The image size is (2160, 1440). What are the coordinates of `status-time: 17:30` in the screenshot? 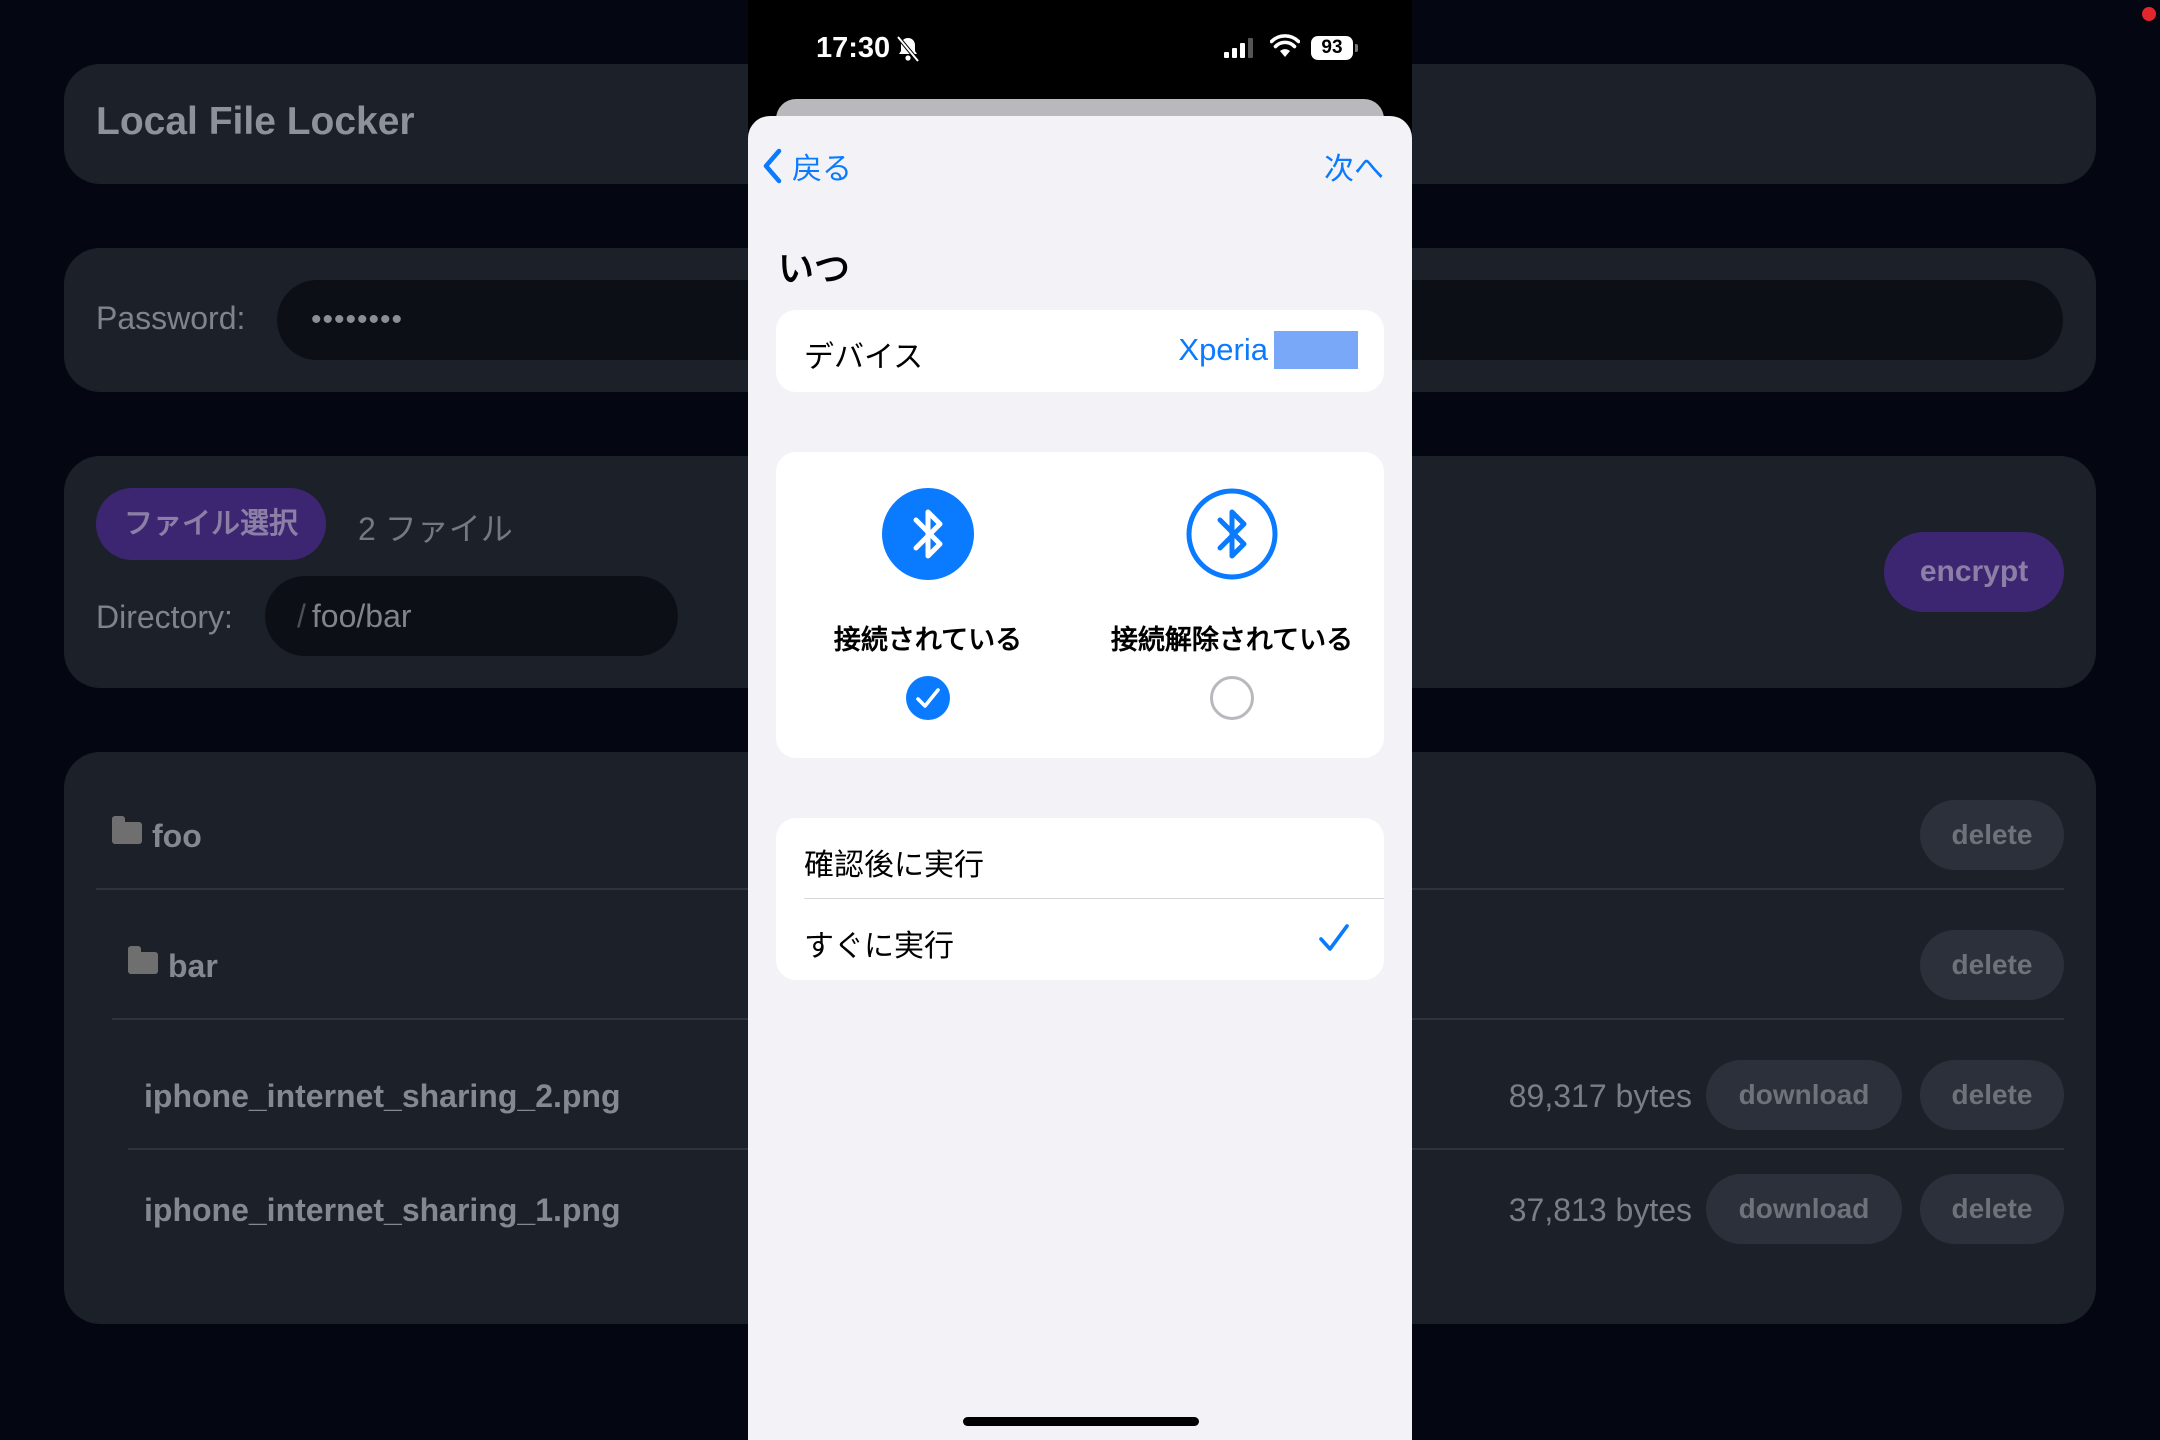 It's located at (853, 48).